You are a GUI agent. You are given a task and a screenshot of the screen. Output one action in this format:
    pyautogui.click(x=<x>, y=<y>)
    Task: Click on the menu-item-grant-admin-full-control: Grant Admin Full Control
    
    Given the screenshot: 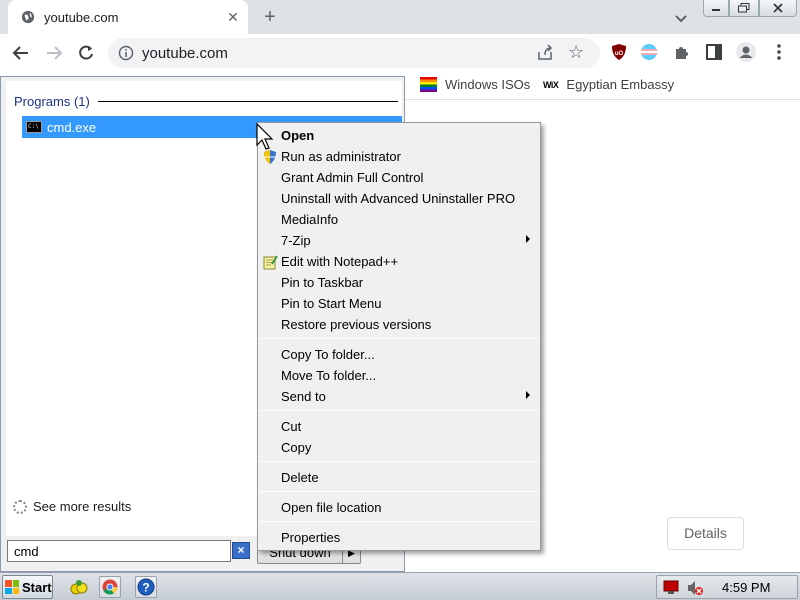 What is the action you would take?
    pyautogui.click(x=399, y=177)
    